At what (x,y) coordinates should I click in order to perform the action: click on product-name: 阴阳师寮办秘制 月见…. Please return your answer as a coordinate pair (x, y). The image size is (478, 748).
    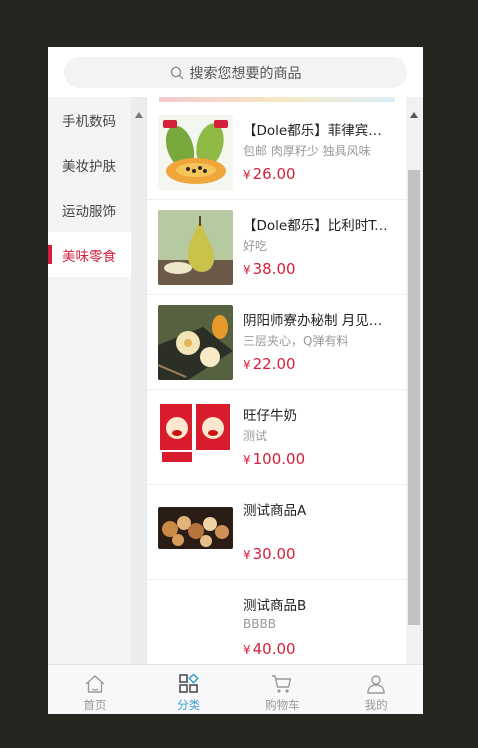
    Looking at the image, I should click on (313, 321).